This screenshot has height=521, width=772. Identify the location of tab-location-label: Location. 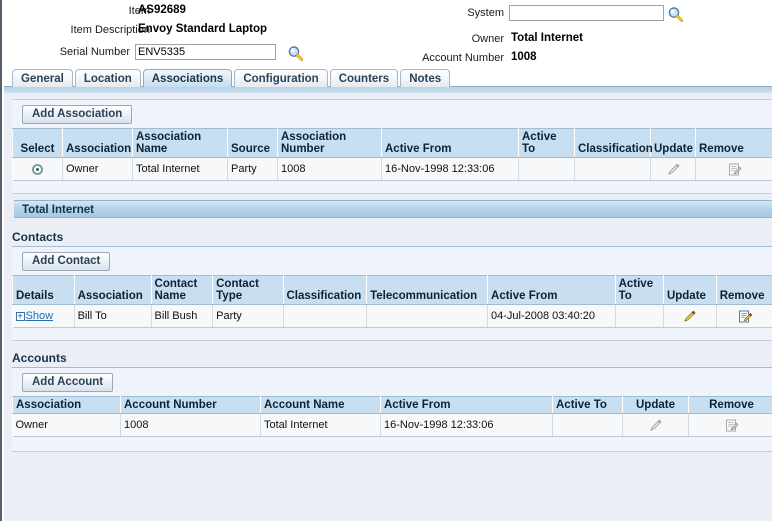
(107, 79).